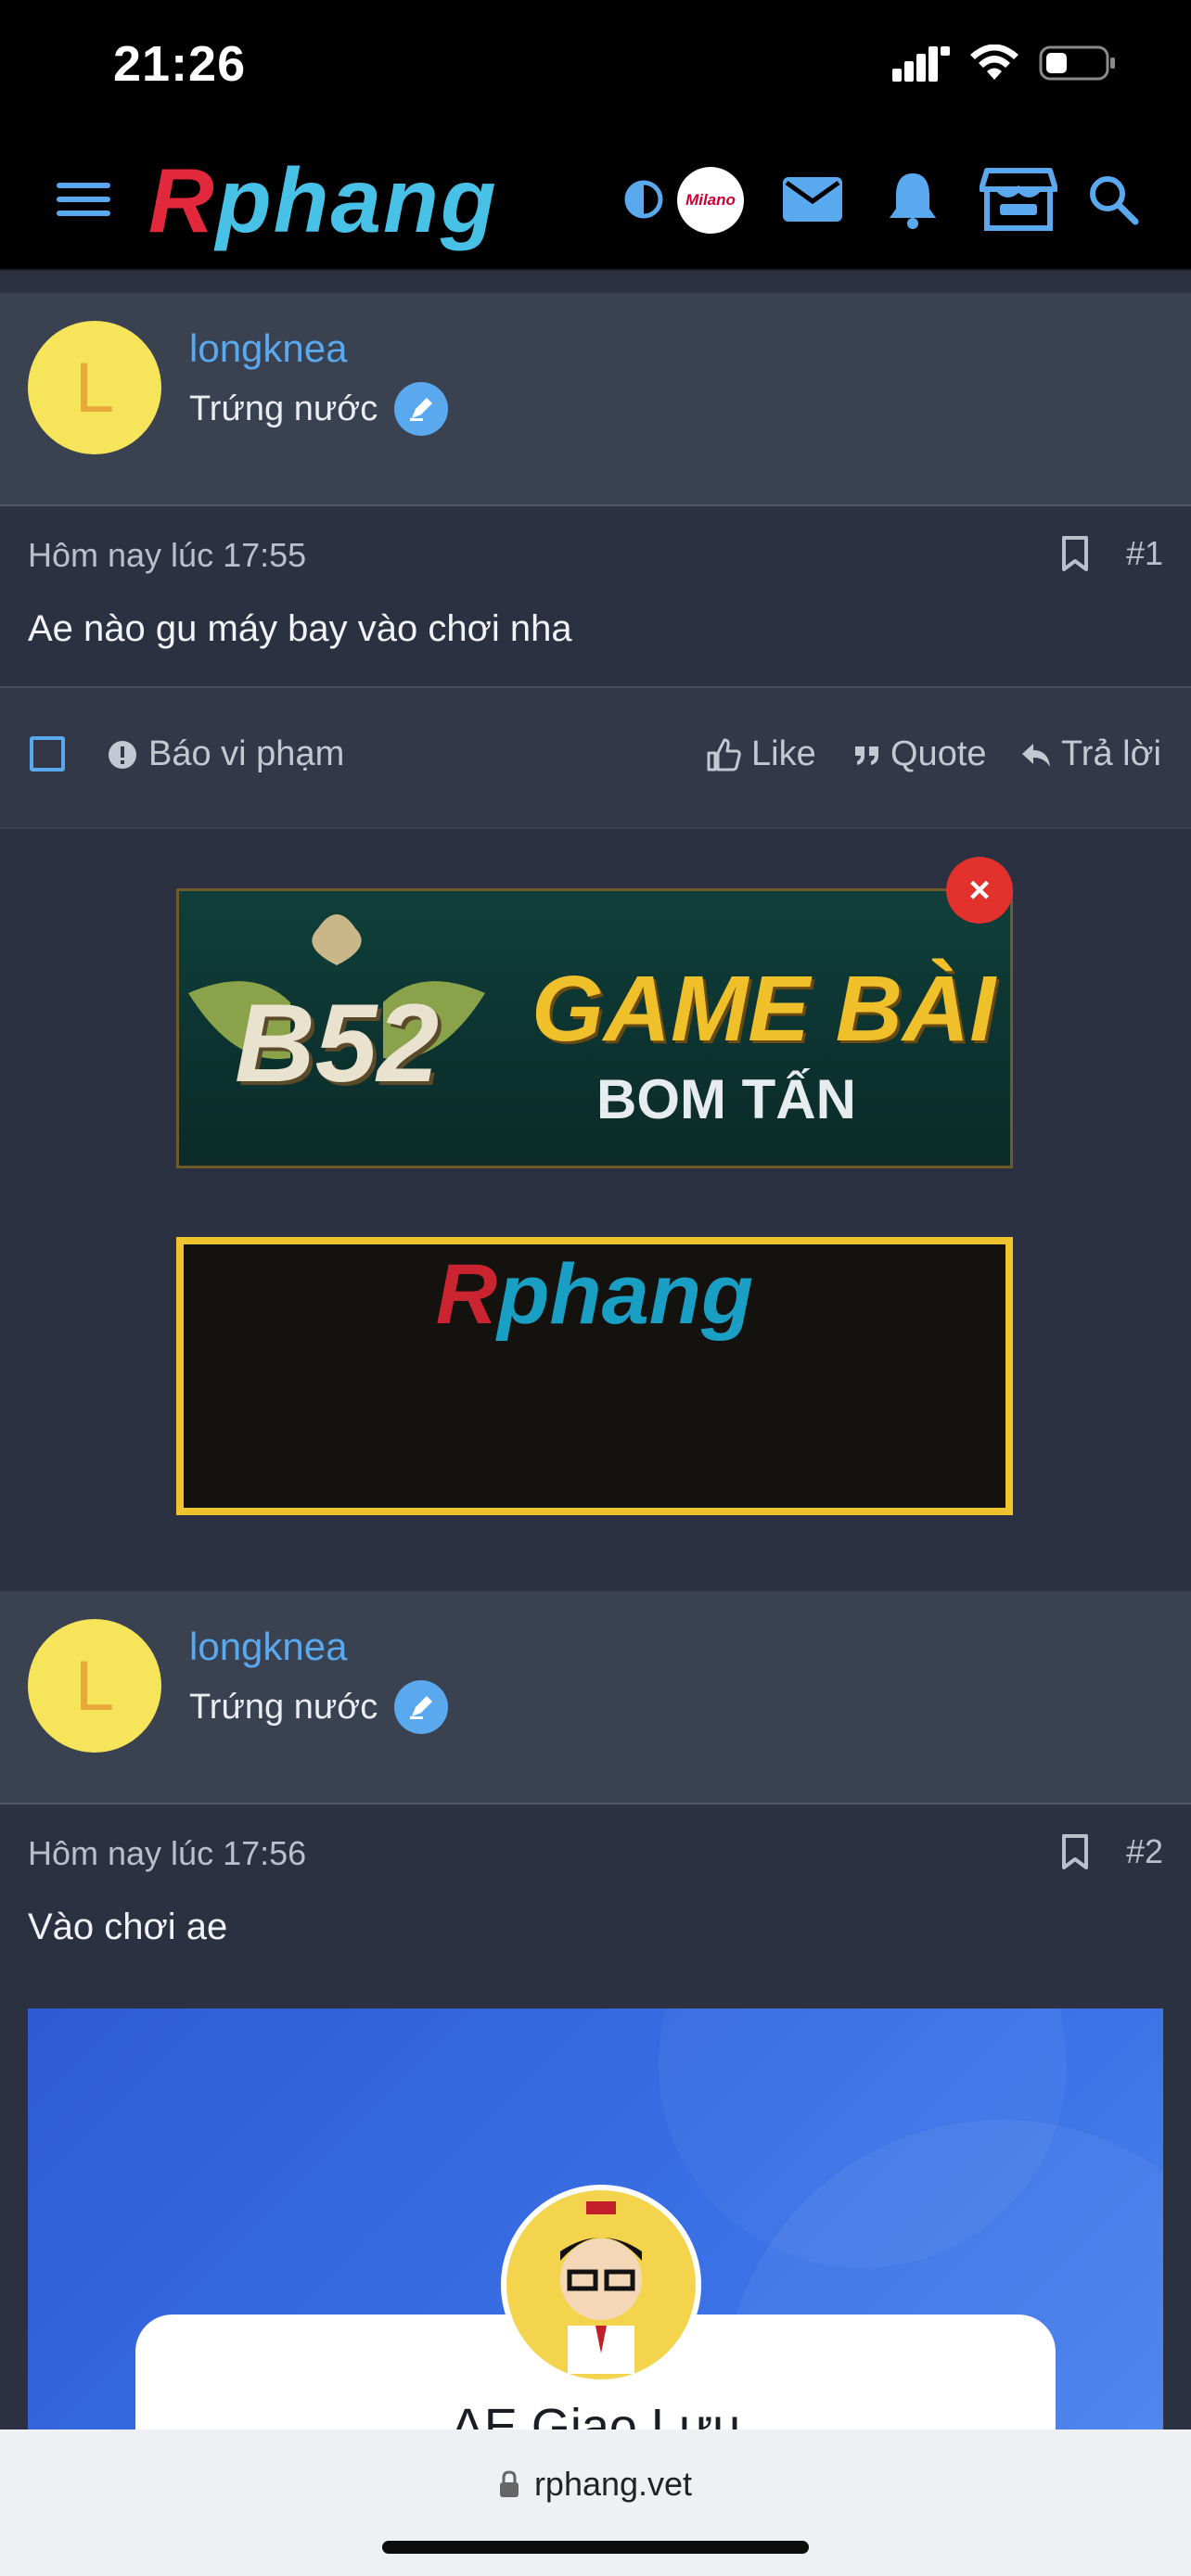 Image resolution: width=1191 pixels, height=2576 pixels. Describe the element at coordinates (921, 64) in the screenshot. I see `cellular-signal-icon` at that location.